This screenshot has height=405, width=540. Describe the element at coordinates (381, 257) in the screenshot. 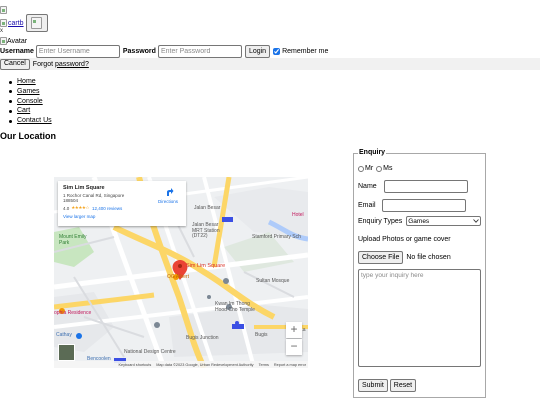

I see `choose-file-button: Choose File` at that location.